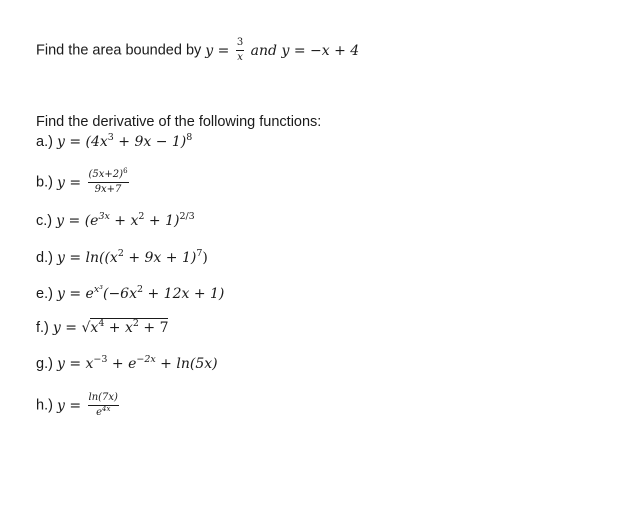 The height and width of the screenshot is (510, 627). I want to click on expr-part: (5x+2), so click(106, 174).